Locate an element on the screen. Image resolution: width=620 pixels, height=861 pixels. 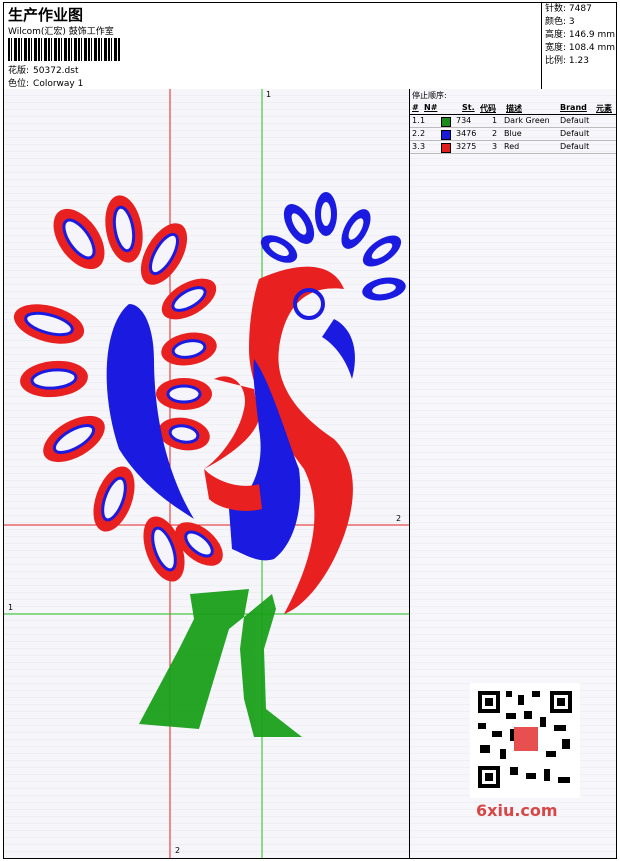
studio-name: Wilcom(汇宏) 鼓饰工作室 is located at coordinates (61, 32).